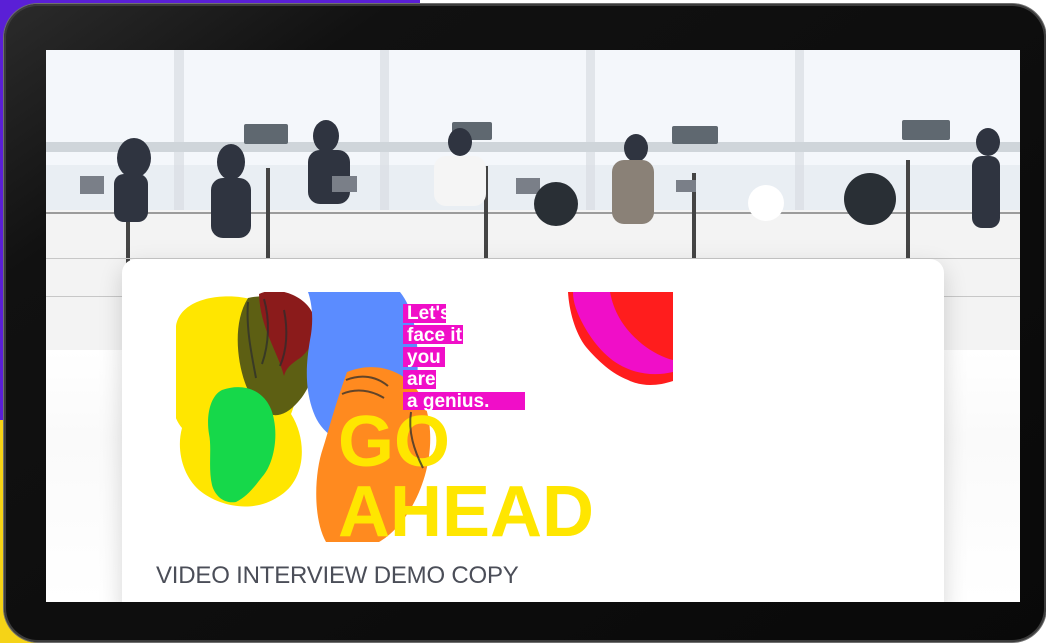 The image size is (1046, 643). Describe the element at coordinates (429, 313) in the screenshot. I see `poster-line-1: Let's` at that location.